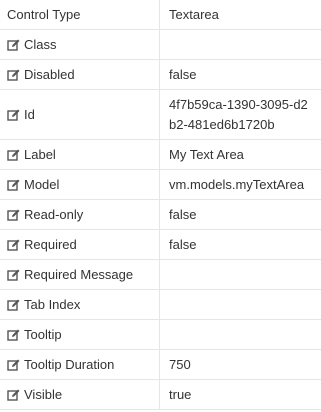 This screenshot has height=412, width=321. What do you see at coordinates (40, 44) in the screenshot?
I see `property-name-class: Class` at bounding box center [40, 44].